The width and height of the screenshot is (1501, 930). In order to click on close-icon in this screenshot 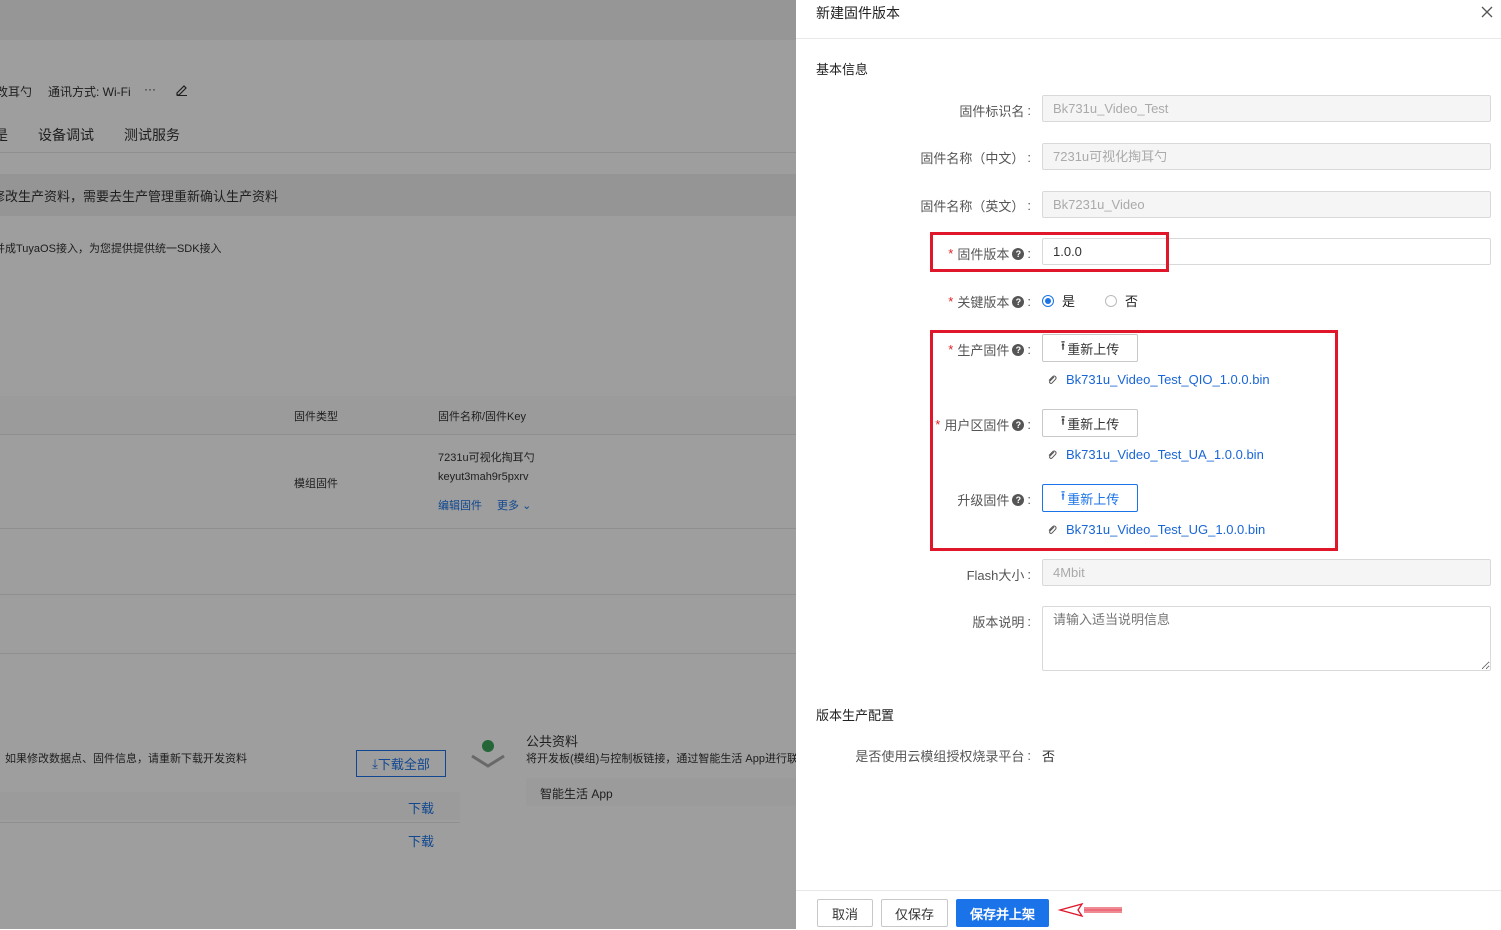, I will do `click(1487, 12)`.